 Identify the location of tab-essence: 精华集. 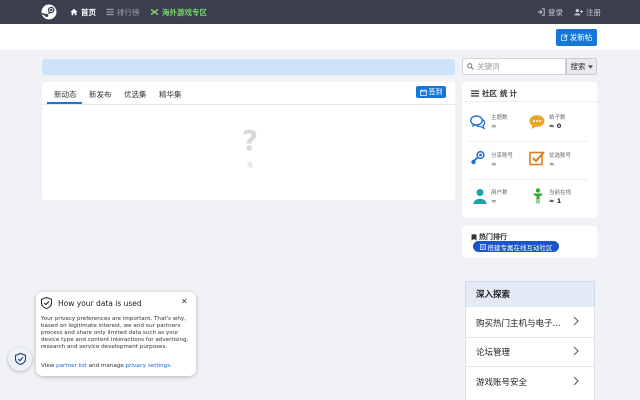
(170, 94).